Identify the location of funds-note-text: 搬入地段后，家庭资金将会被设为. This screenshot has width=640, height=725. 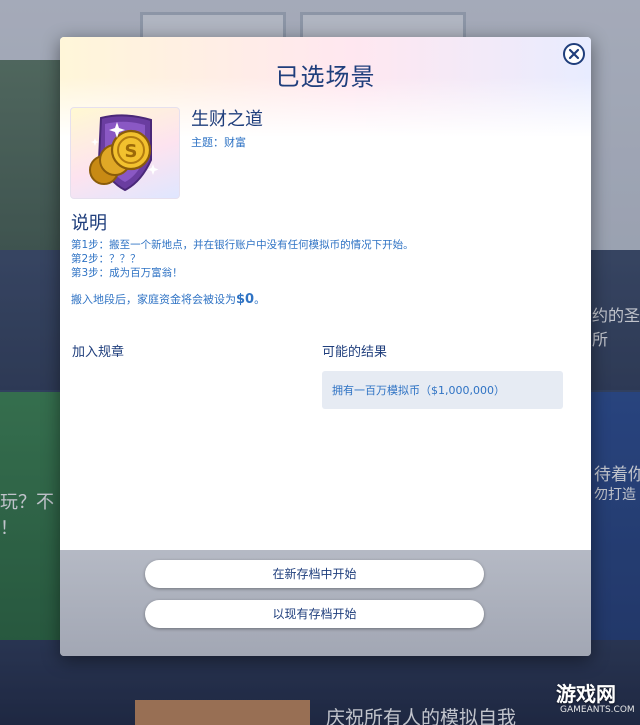
(153, 299).